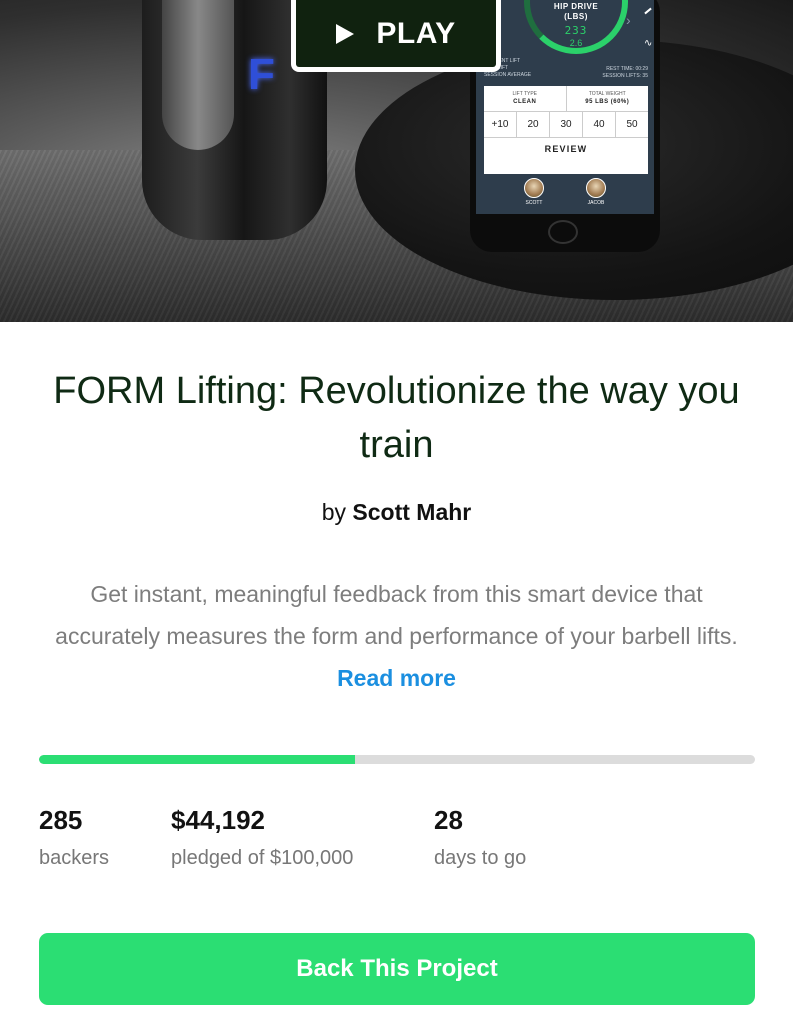 This screenshot has width=793, height=1024. What do you see at coordinates (345, 33) in the screenshot?
I see `play-icon` at bounding box center [345, 33].